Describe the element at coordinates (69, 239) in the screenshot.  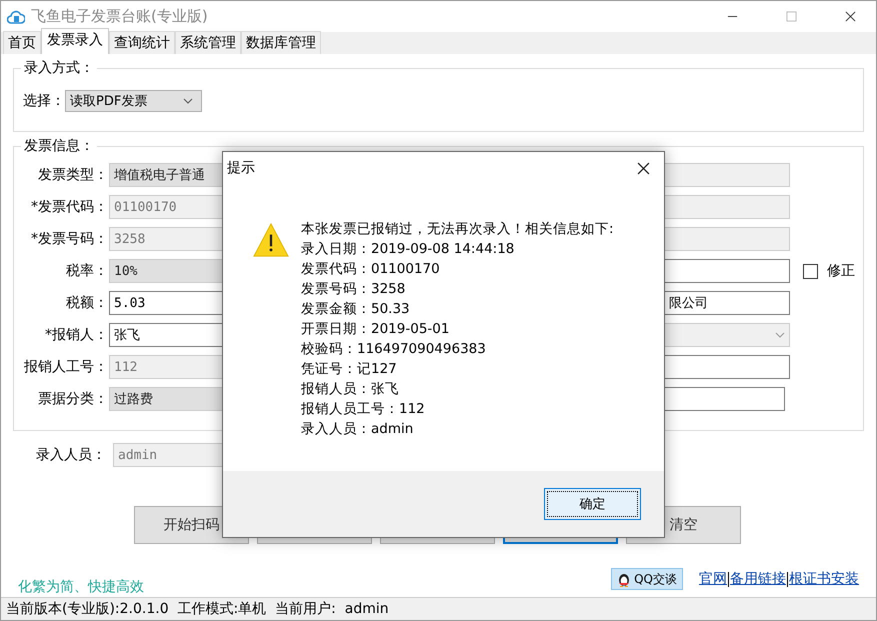
I see `field-label: *发票号码：` at that location.